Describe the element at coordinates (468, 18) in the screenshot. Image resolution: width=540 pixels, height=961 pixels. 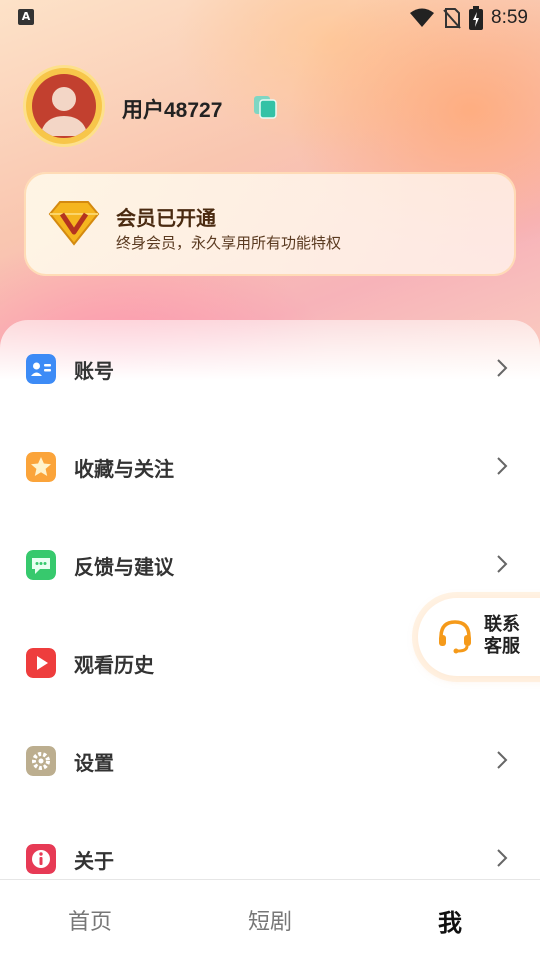
I see `status-icons: 8:59` at that location.